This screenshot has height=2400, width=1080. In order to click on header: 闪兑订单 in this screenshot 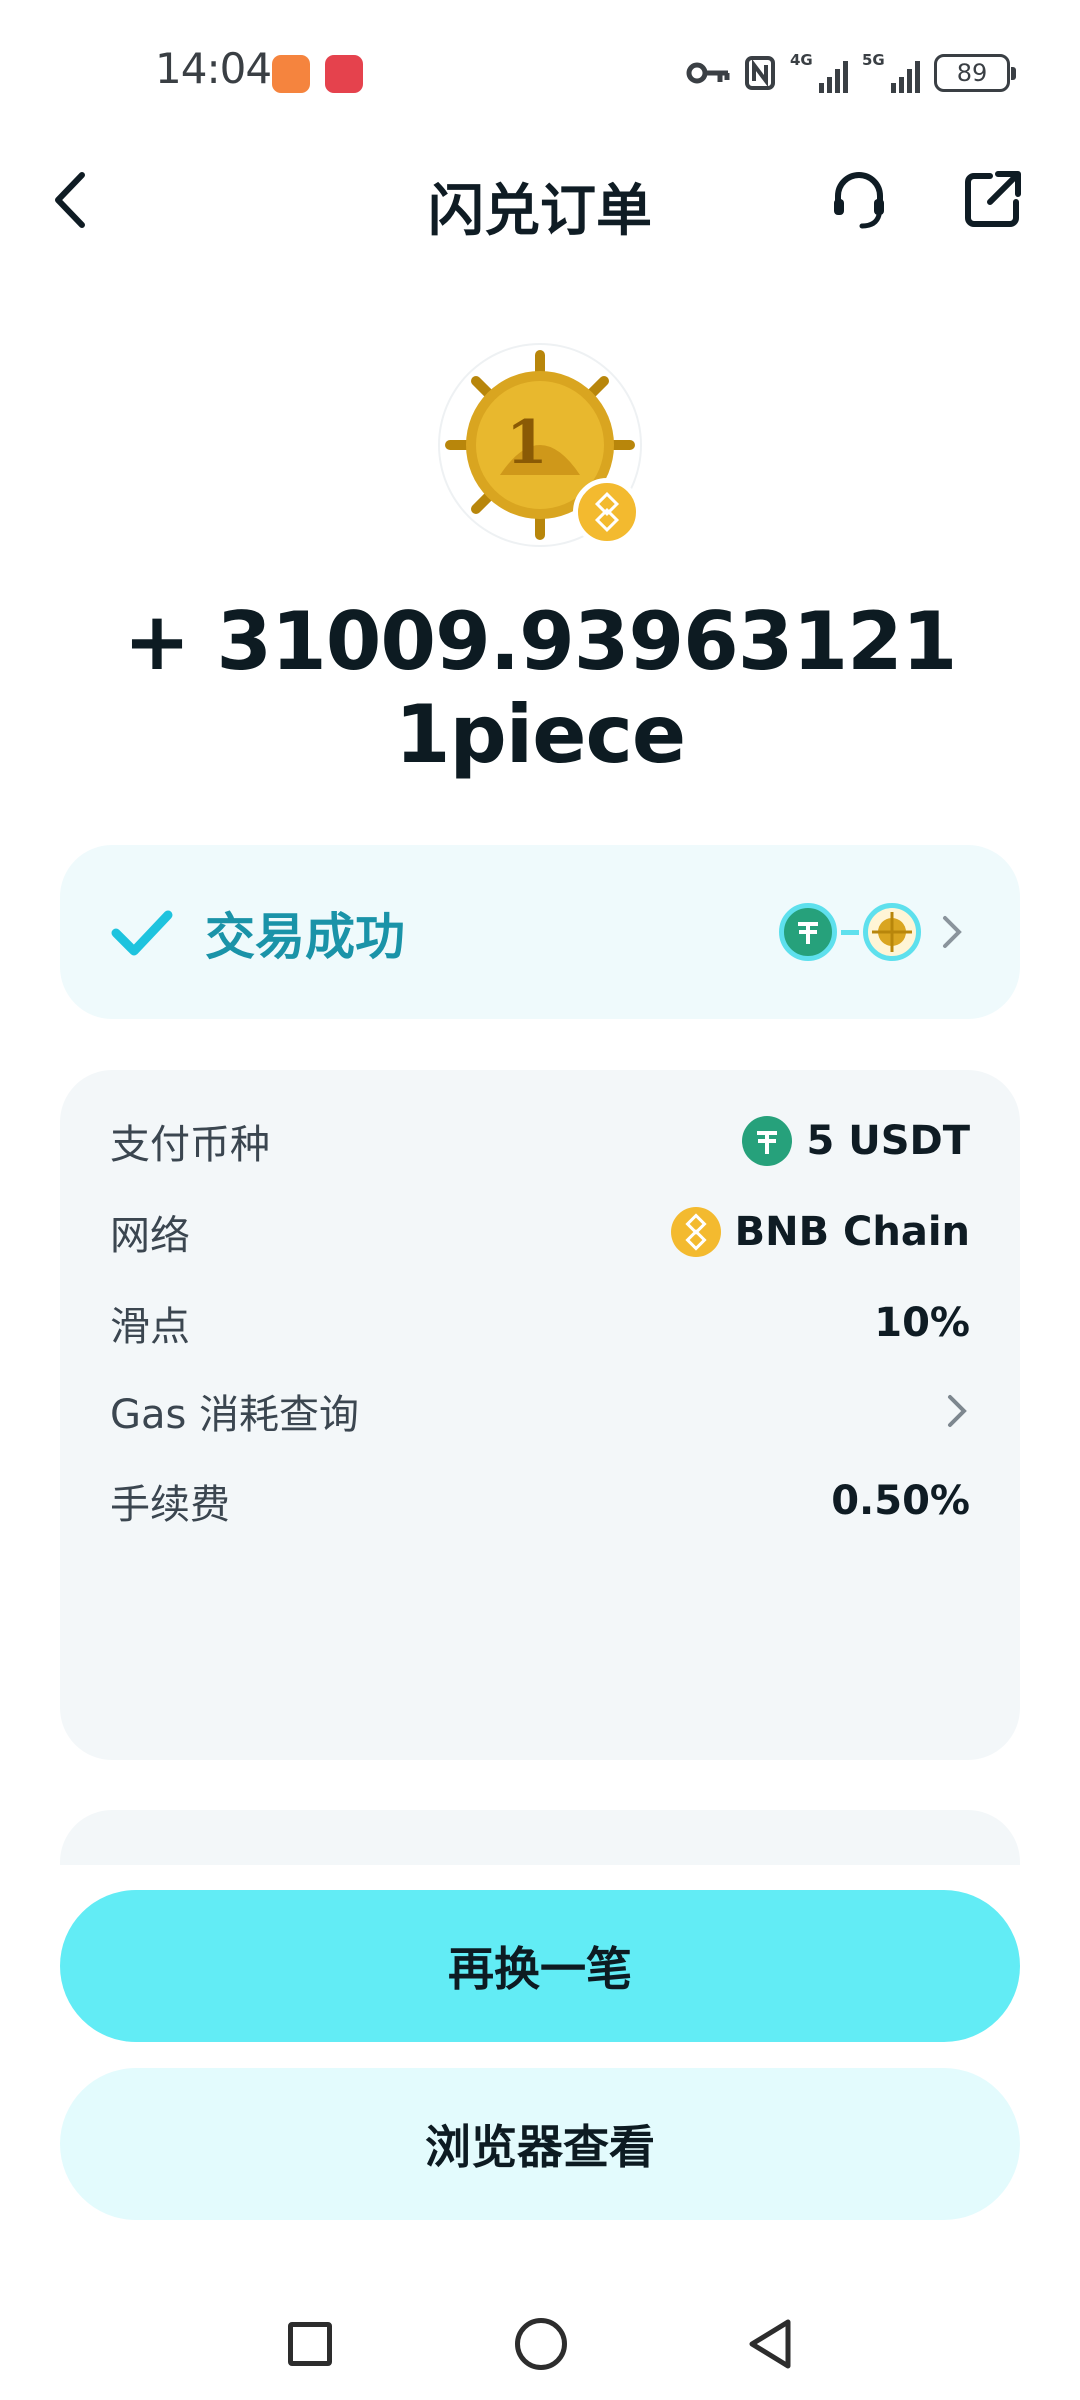, I will do `click(540, 200)`.